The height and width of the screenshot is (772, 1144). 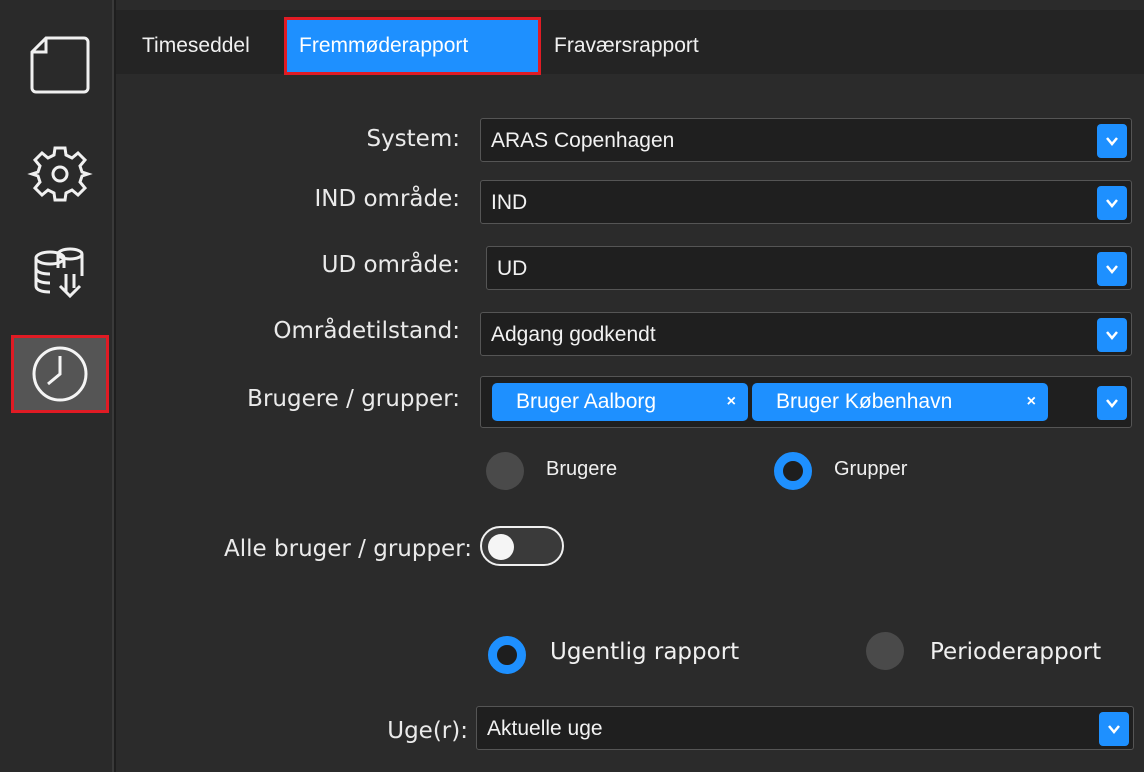 What do you see at coordinates (353, 399) in the screenshot?
I see `users-groups-label: Brugere / grupper:` at bounding box center [353, 399].